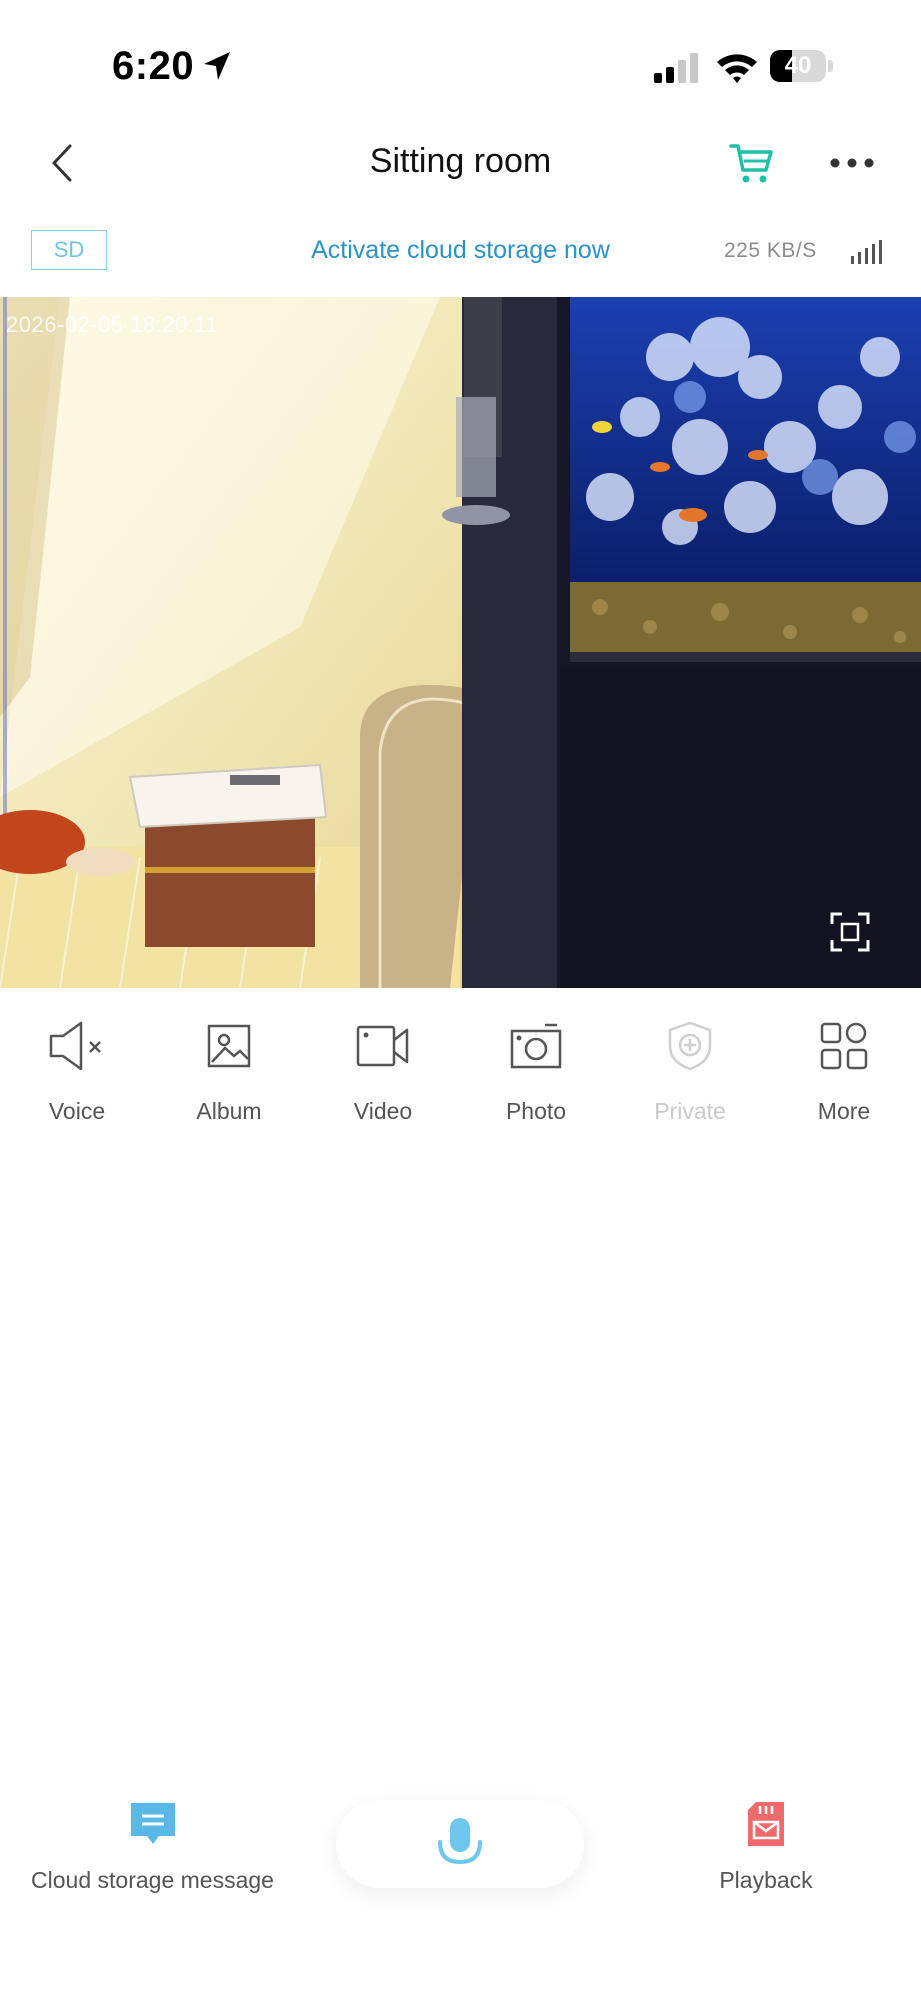  Describe the element at coordinates (536, 1046) in the screenshot. I see `camera-icon` at that location.